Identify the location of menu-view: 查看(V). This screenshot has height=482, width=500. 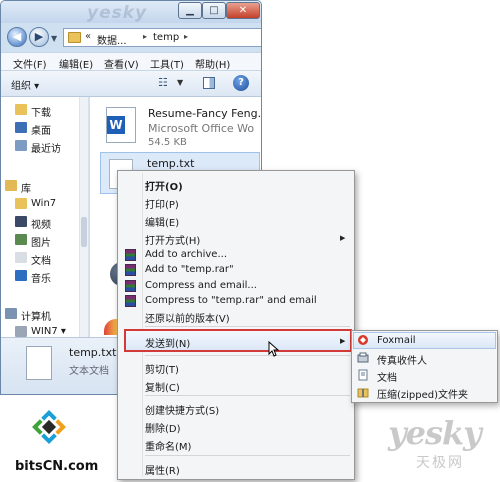
(121, 63).